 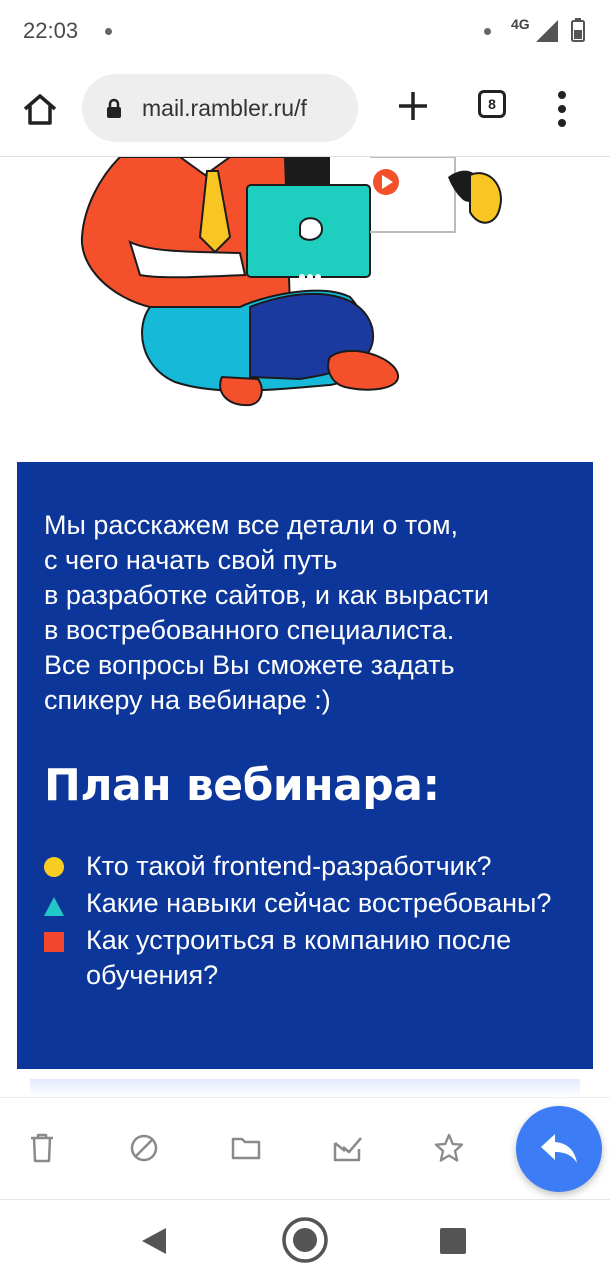 I want to click on trash-icon, so click(x=42, y=1148).